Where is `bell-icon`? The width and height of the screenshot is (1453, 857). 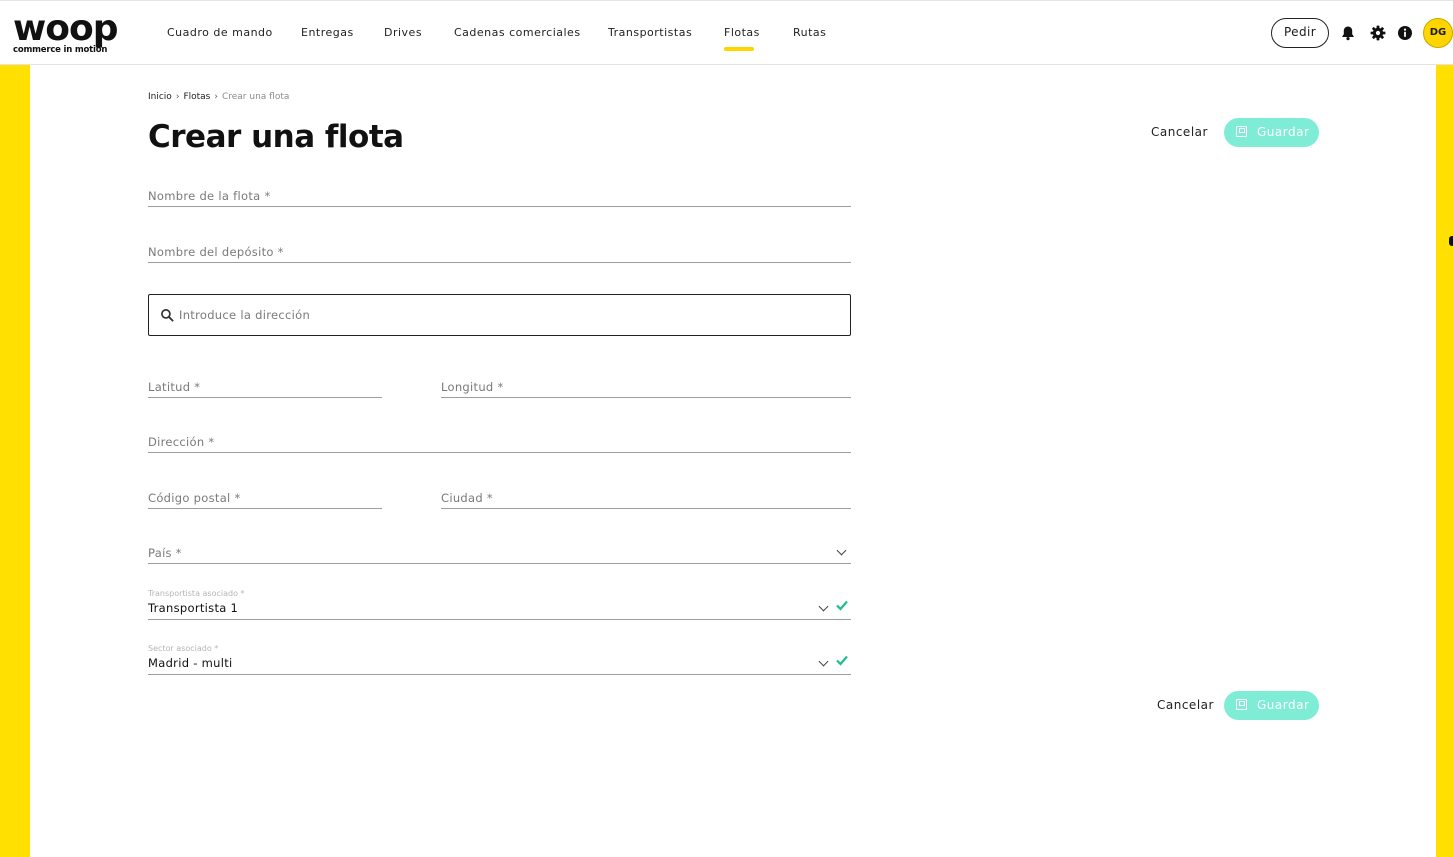
bell-icon is located at coordinates (1348, 33).